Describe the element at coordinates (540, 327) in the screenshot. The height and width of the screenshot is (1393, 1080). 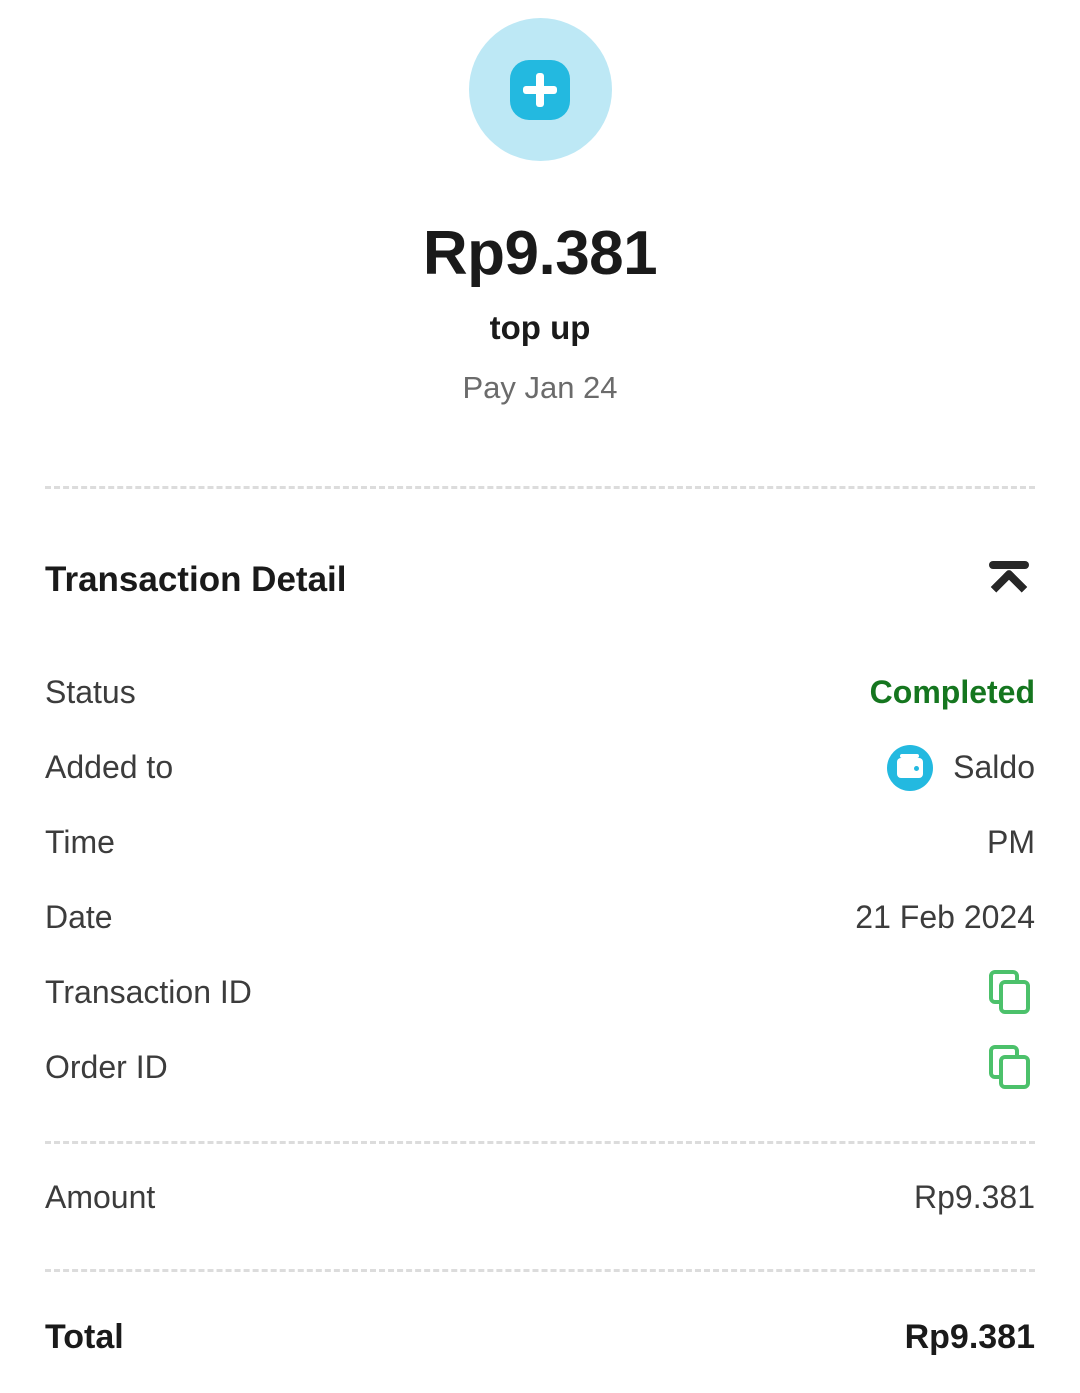
I see `transaction-type-label: top up` at that location.